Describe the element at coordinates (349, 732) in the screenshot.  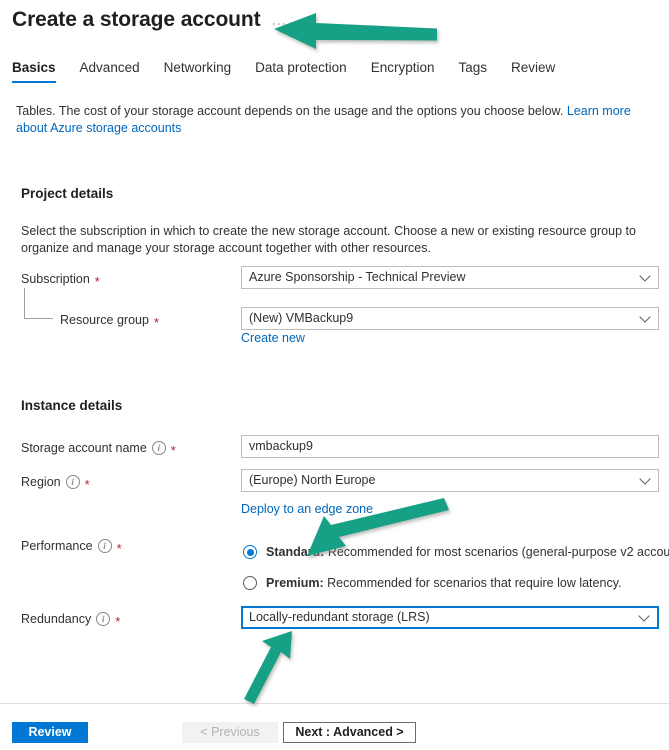
I see `next-advanced-button: Next : Advanced >` at that location.